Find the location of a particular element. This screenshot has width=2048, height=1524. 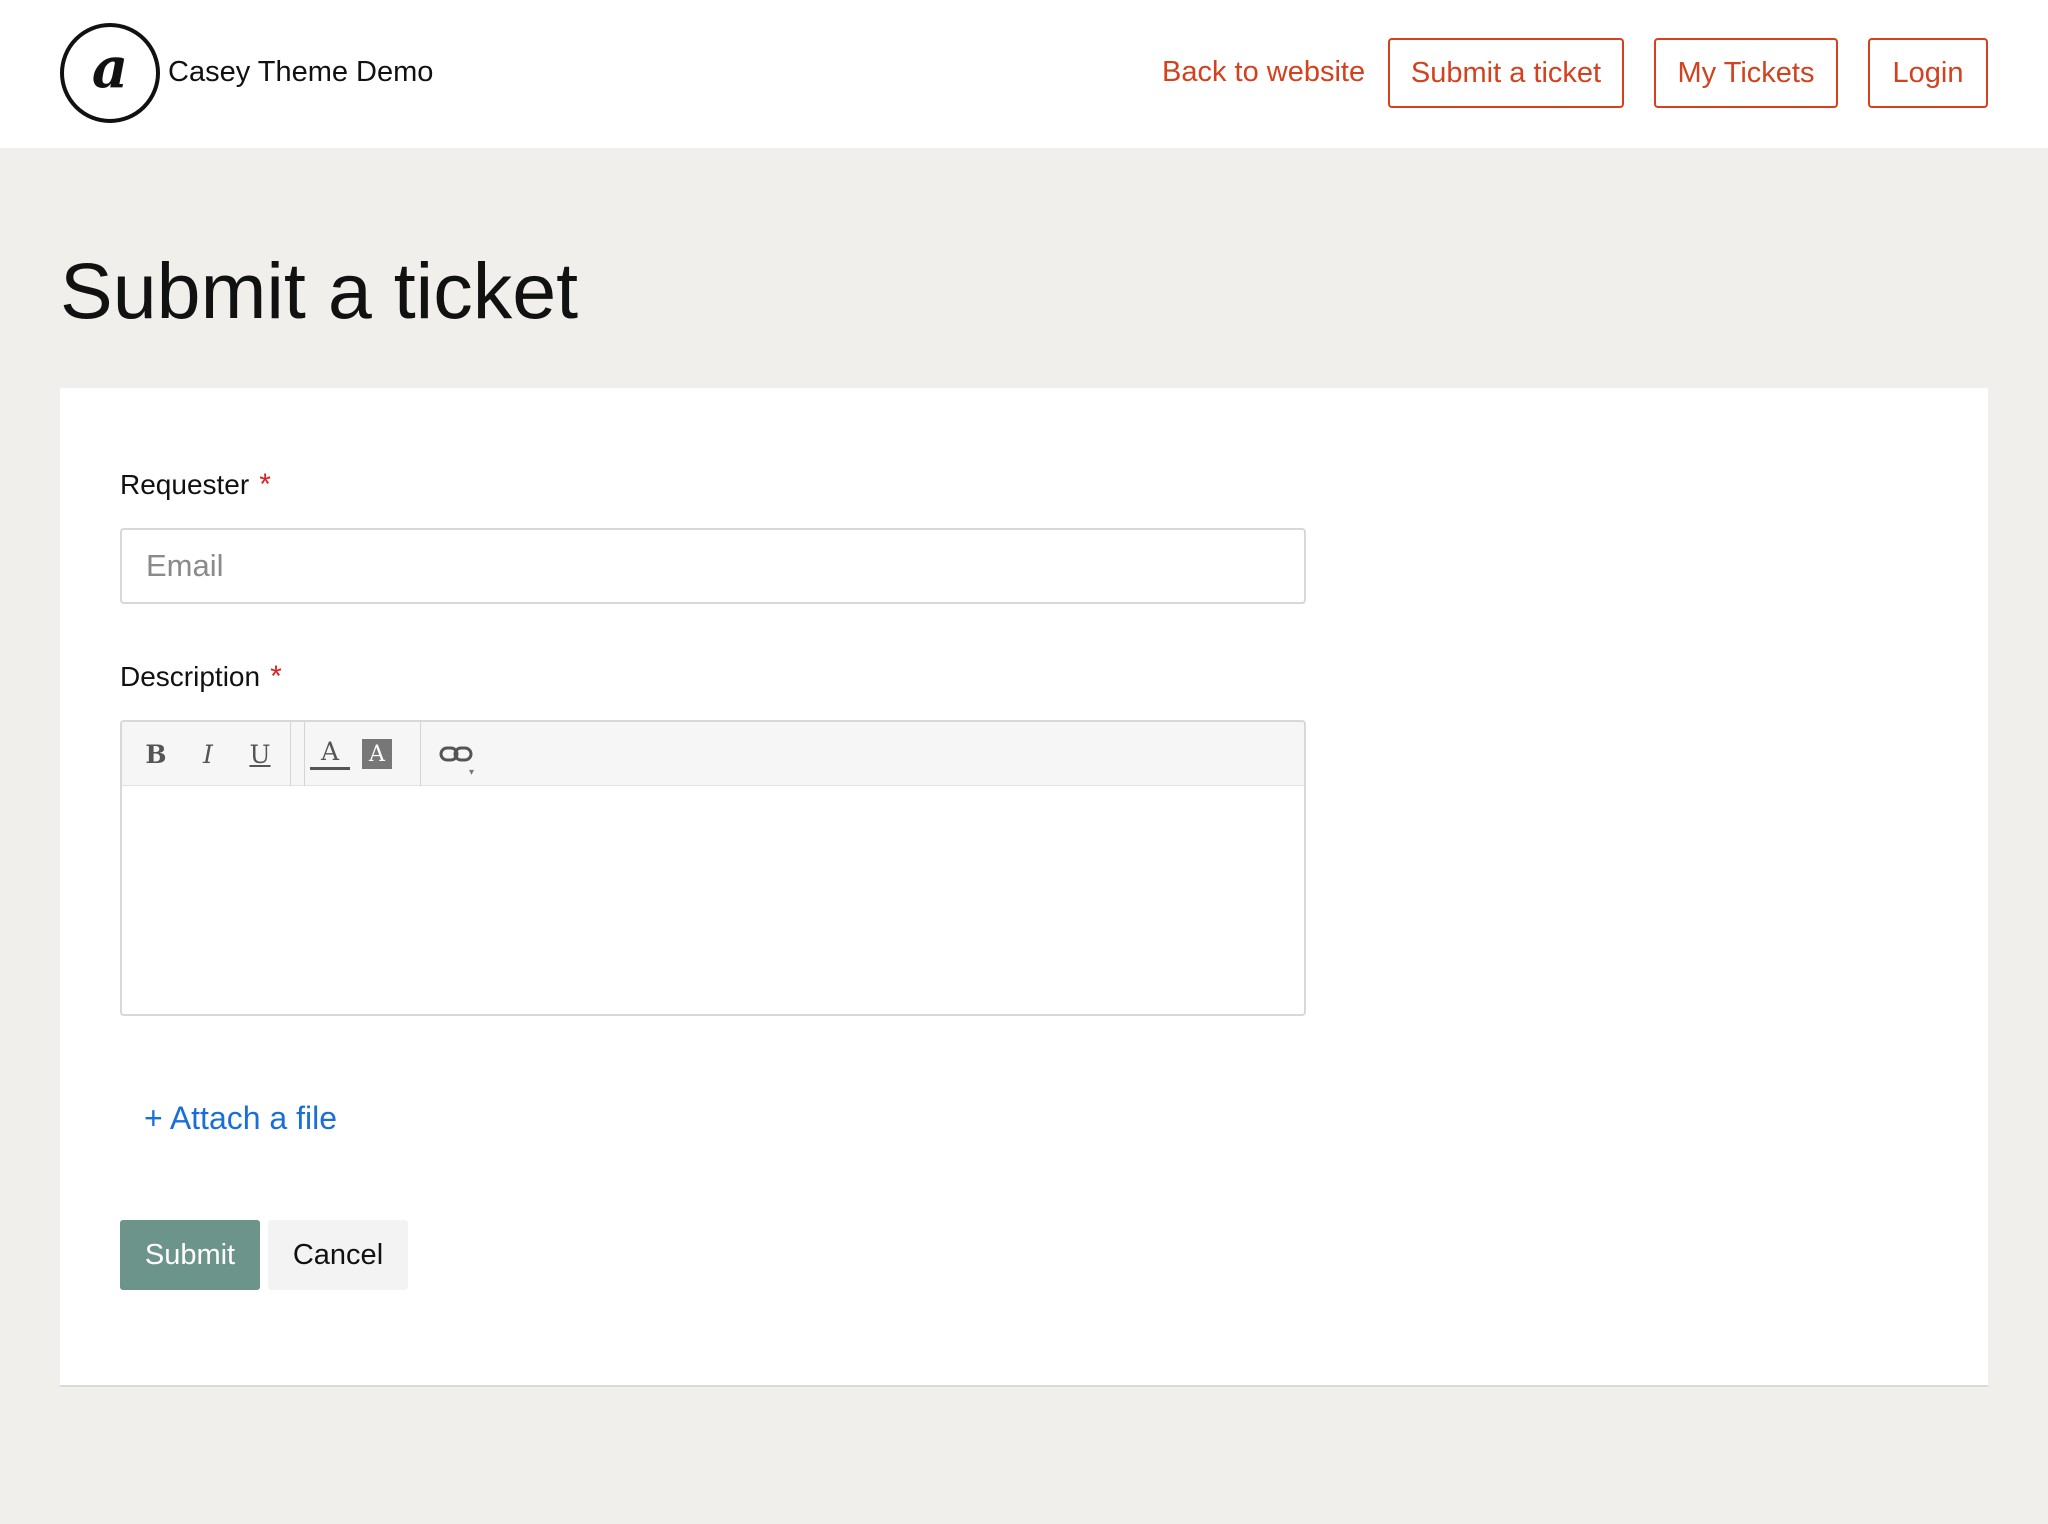

back-to-website-link: Back to website is located at coordinates (1263, 72).